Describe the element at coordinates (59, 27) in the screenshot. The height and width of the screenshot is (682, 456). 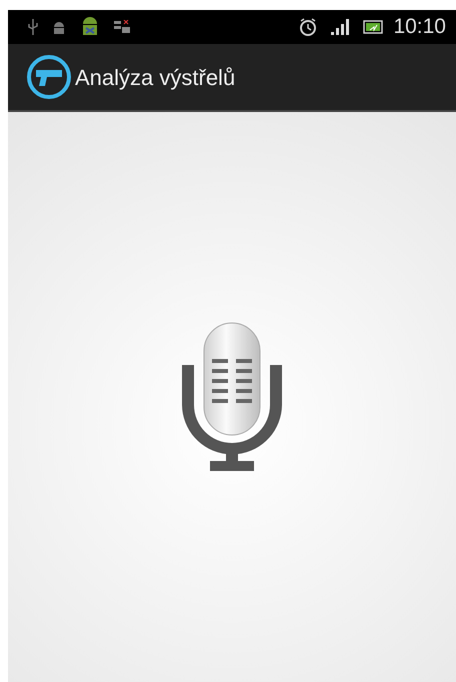
I see `android-icon` at that location.